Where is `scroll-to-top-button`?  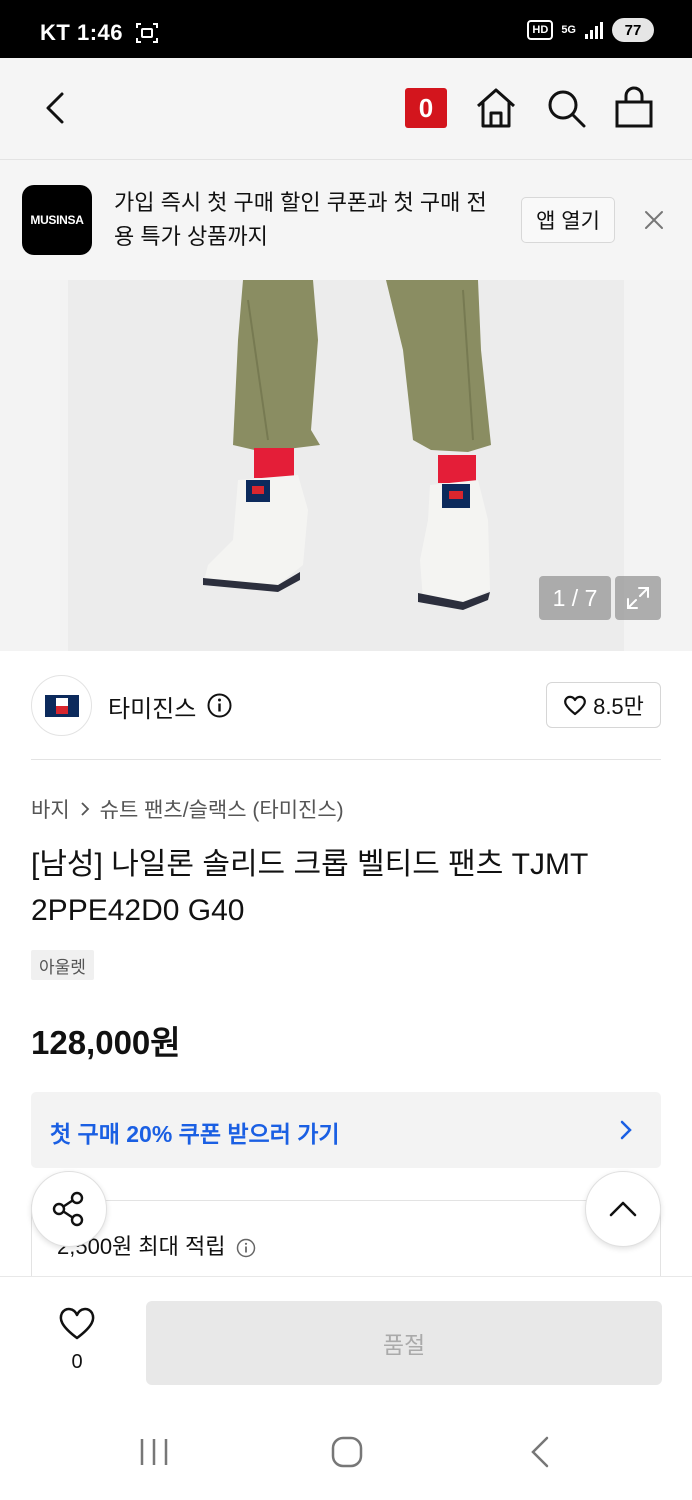
scroll-to-top-button is located at coordinates (623, 1209).